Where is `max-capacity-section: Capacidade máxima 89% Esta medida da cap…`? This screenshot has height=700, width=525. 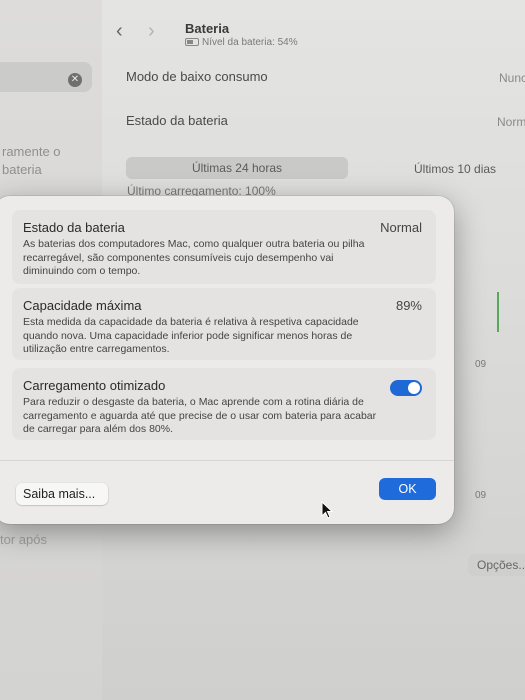
max-capacity-section: Capacidade máxima 89% Esta medida da cap… is located at coordinates (224, 324).